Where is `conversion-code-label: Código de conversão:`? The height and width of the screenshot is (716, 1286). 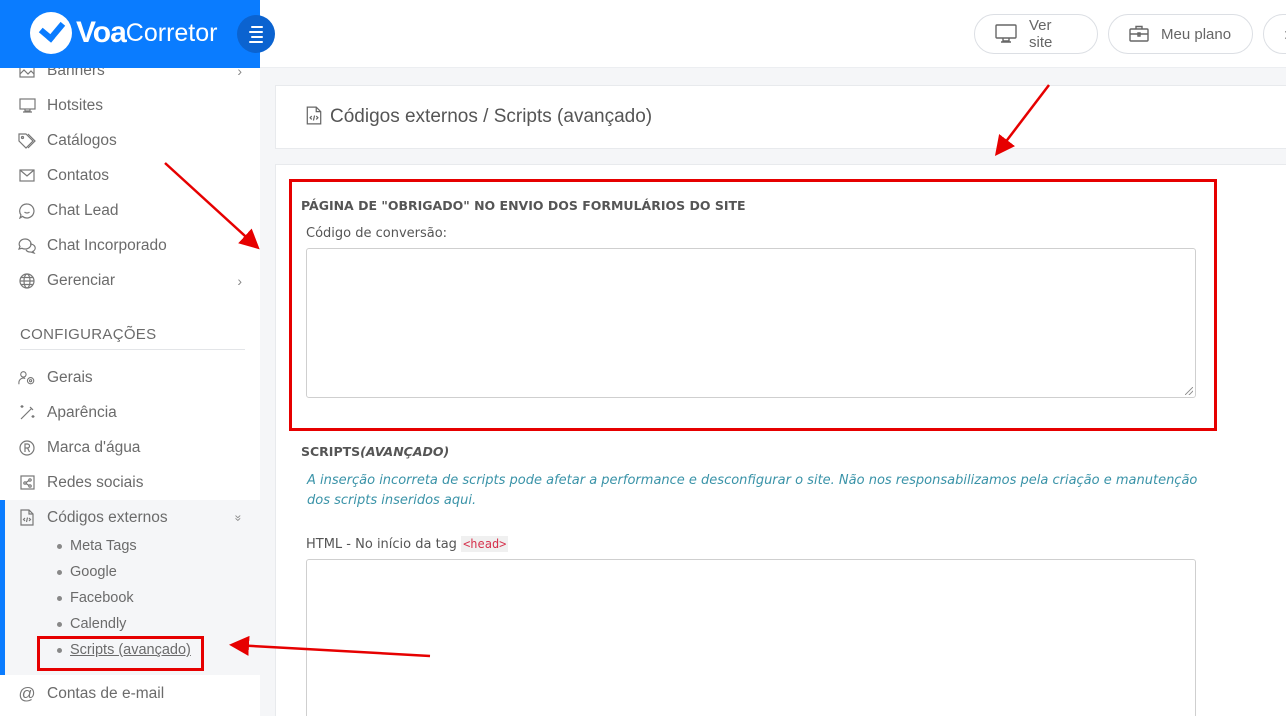
conversion-code-label: Código de conversão: is located at coordinates (377, 233).